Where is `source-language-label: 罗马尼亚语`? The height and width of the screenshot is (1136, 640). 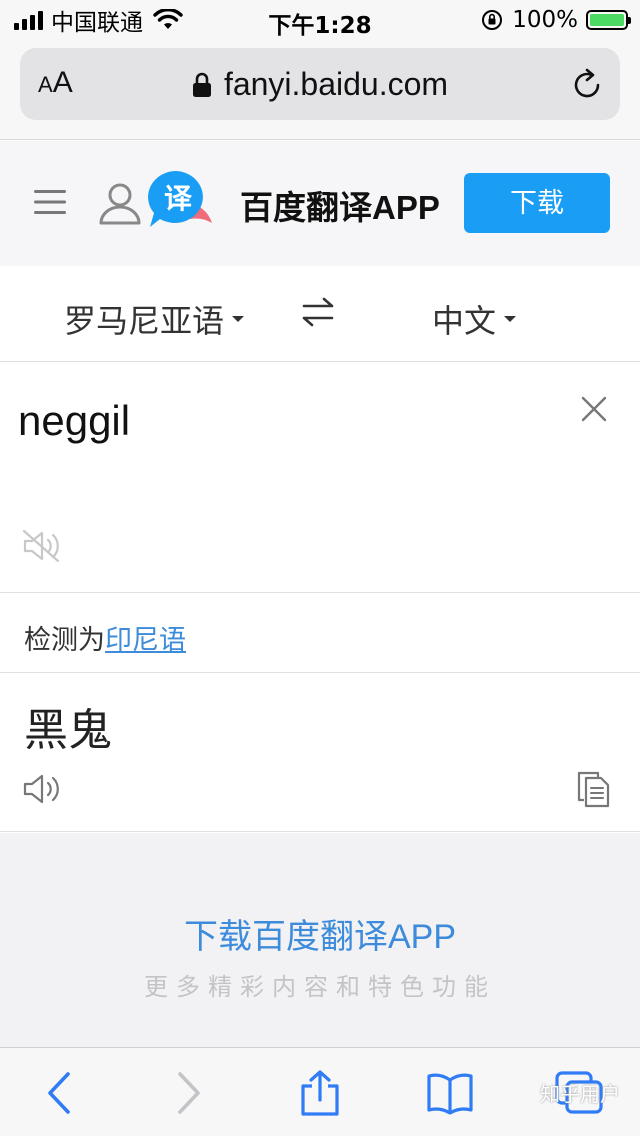
source-language-label: 罗马尼亚语 is located at coordinates (144, 321).